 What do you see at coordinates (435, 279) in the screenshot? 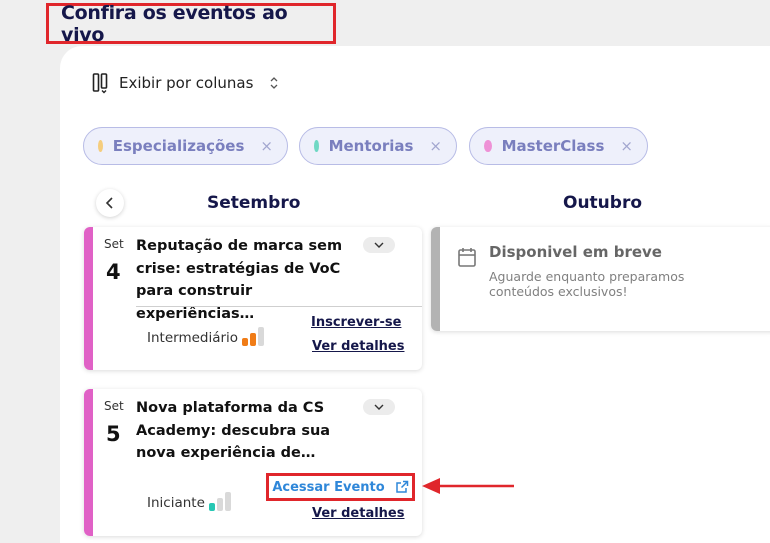
I see `coming-soon-stripe` at bounding box center [435, 279].